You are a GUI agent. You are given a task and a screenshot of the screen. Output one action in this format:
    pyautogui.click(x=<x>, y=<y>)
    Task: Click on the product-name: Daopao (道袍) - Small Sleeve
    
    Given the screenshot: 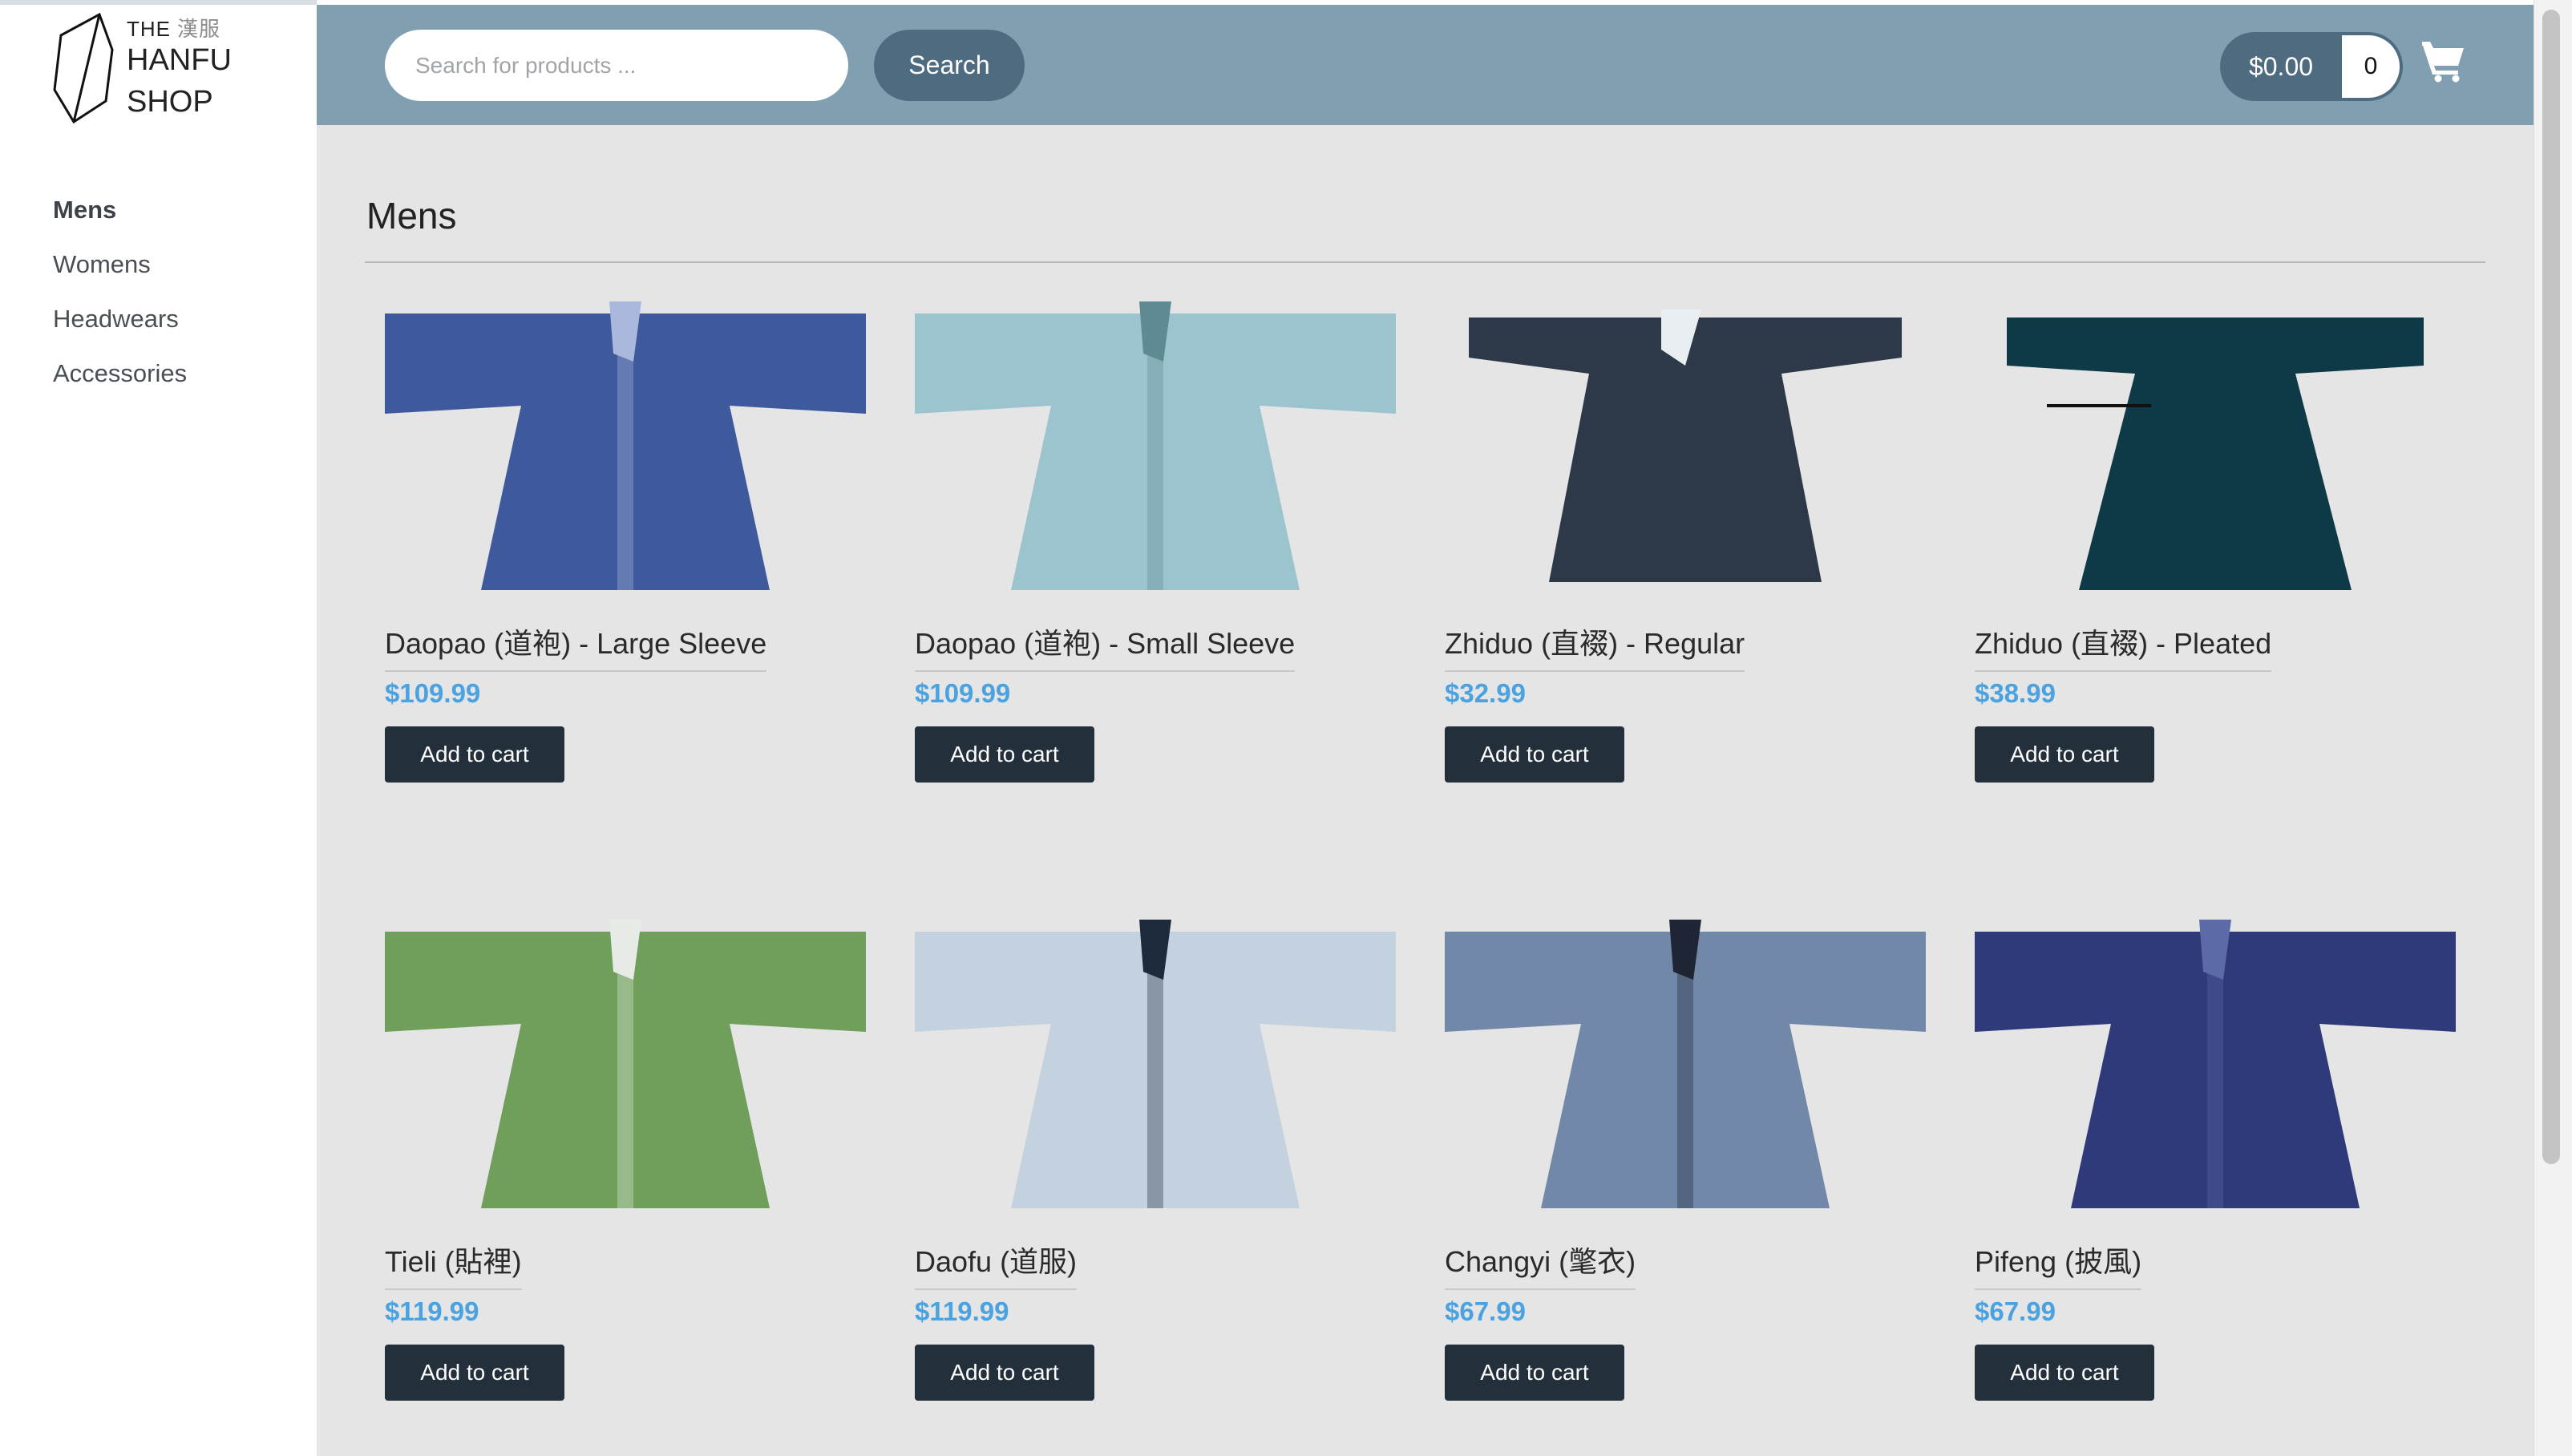 What is the action you would take?
    pyautogui.click(x=1105, y=646)
    